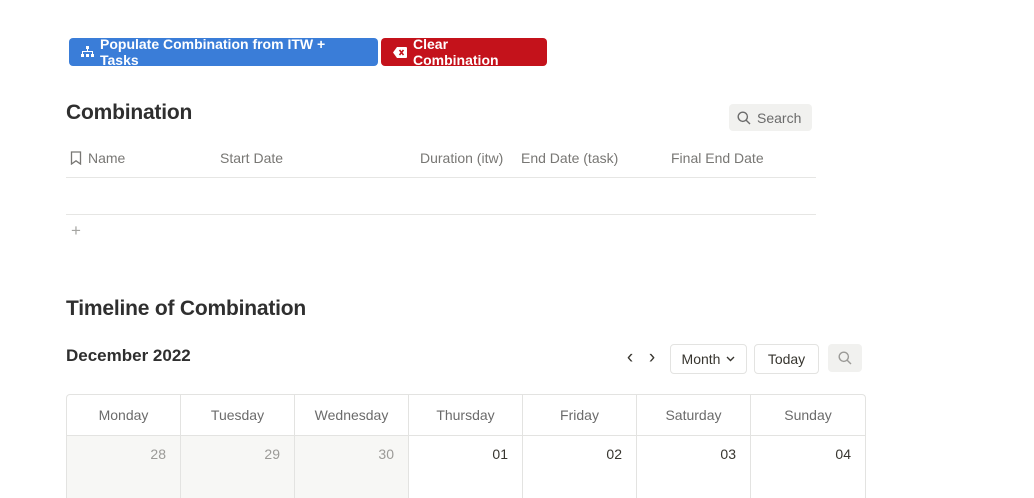  What do you see at coordinates (580, 467) in the screenshot?
I see `calendar-day-cell: 02` at bounding box center [580, 467].